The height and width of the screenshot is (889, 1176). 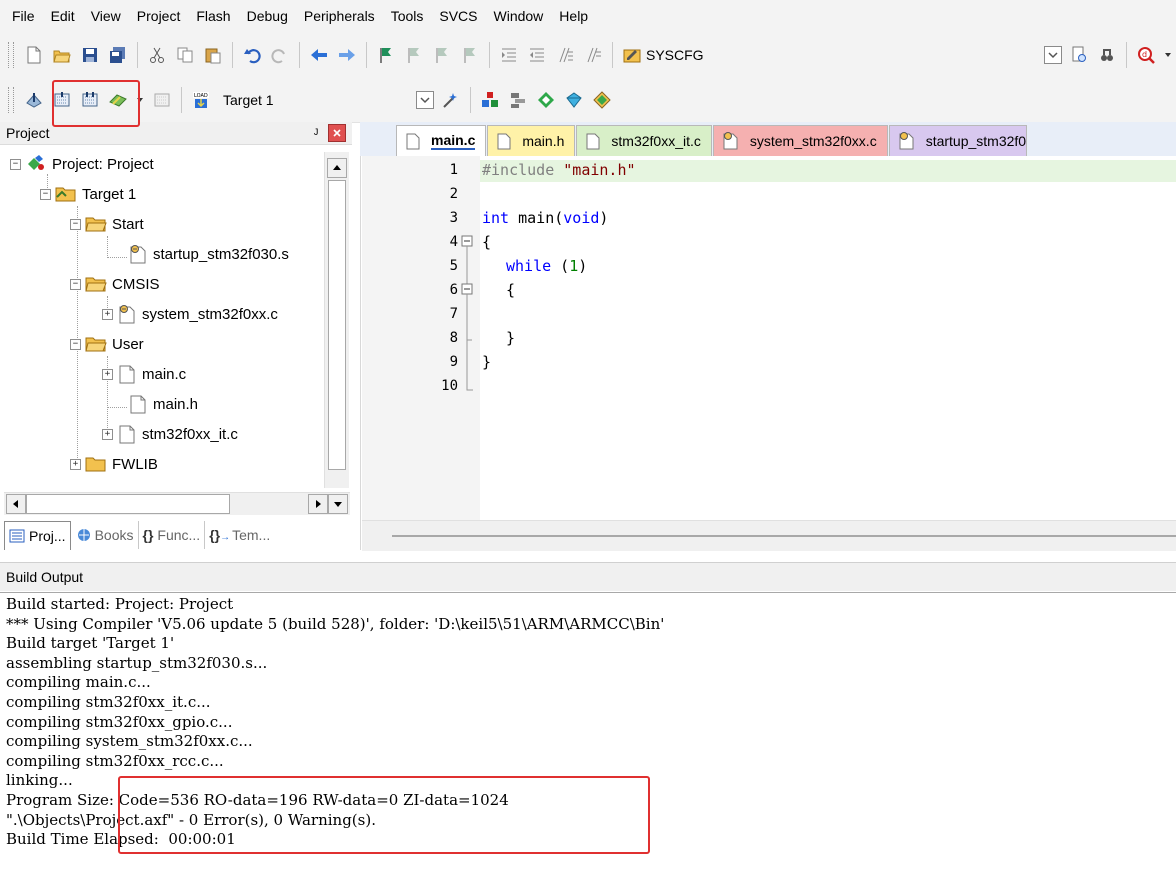 I want to click on stop-build-icon, so click(x=162, y=100).